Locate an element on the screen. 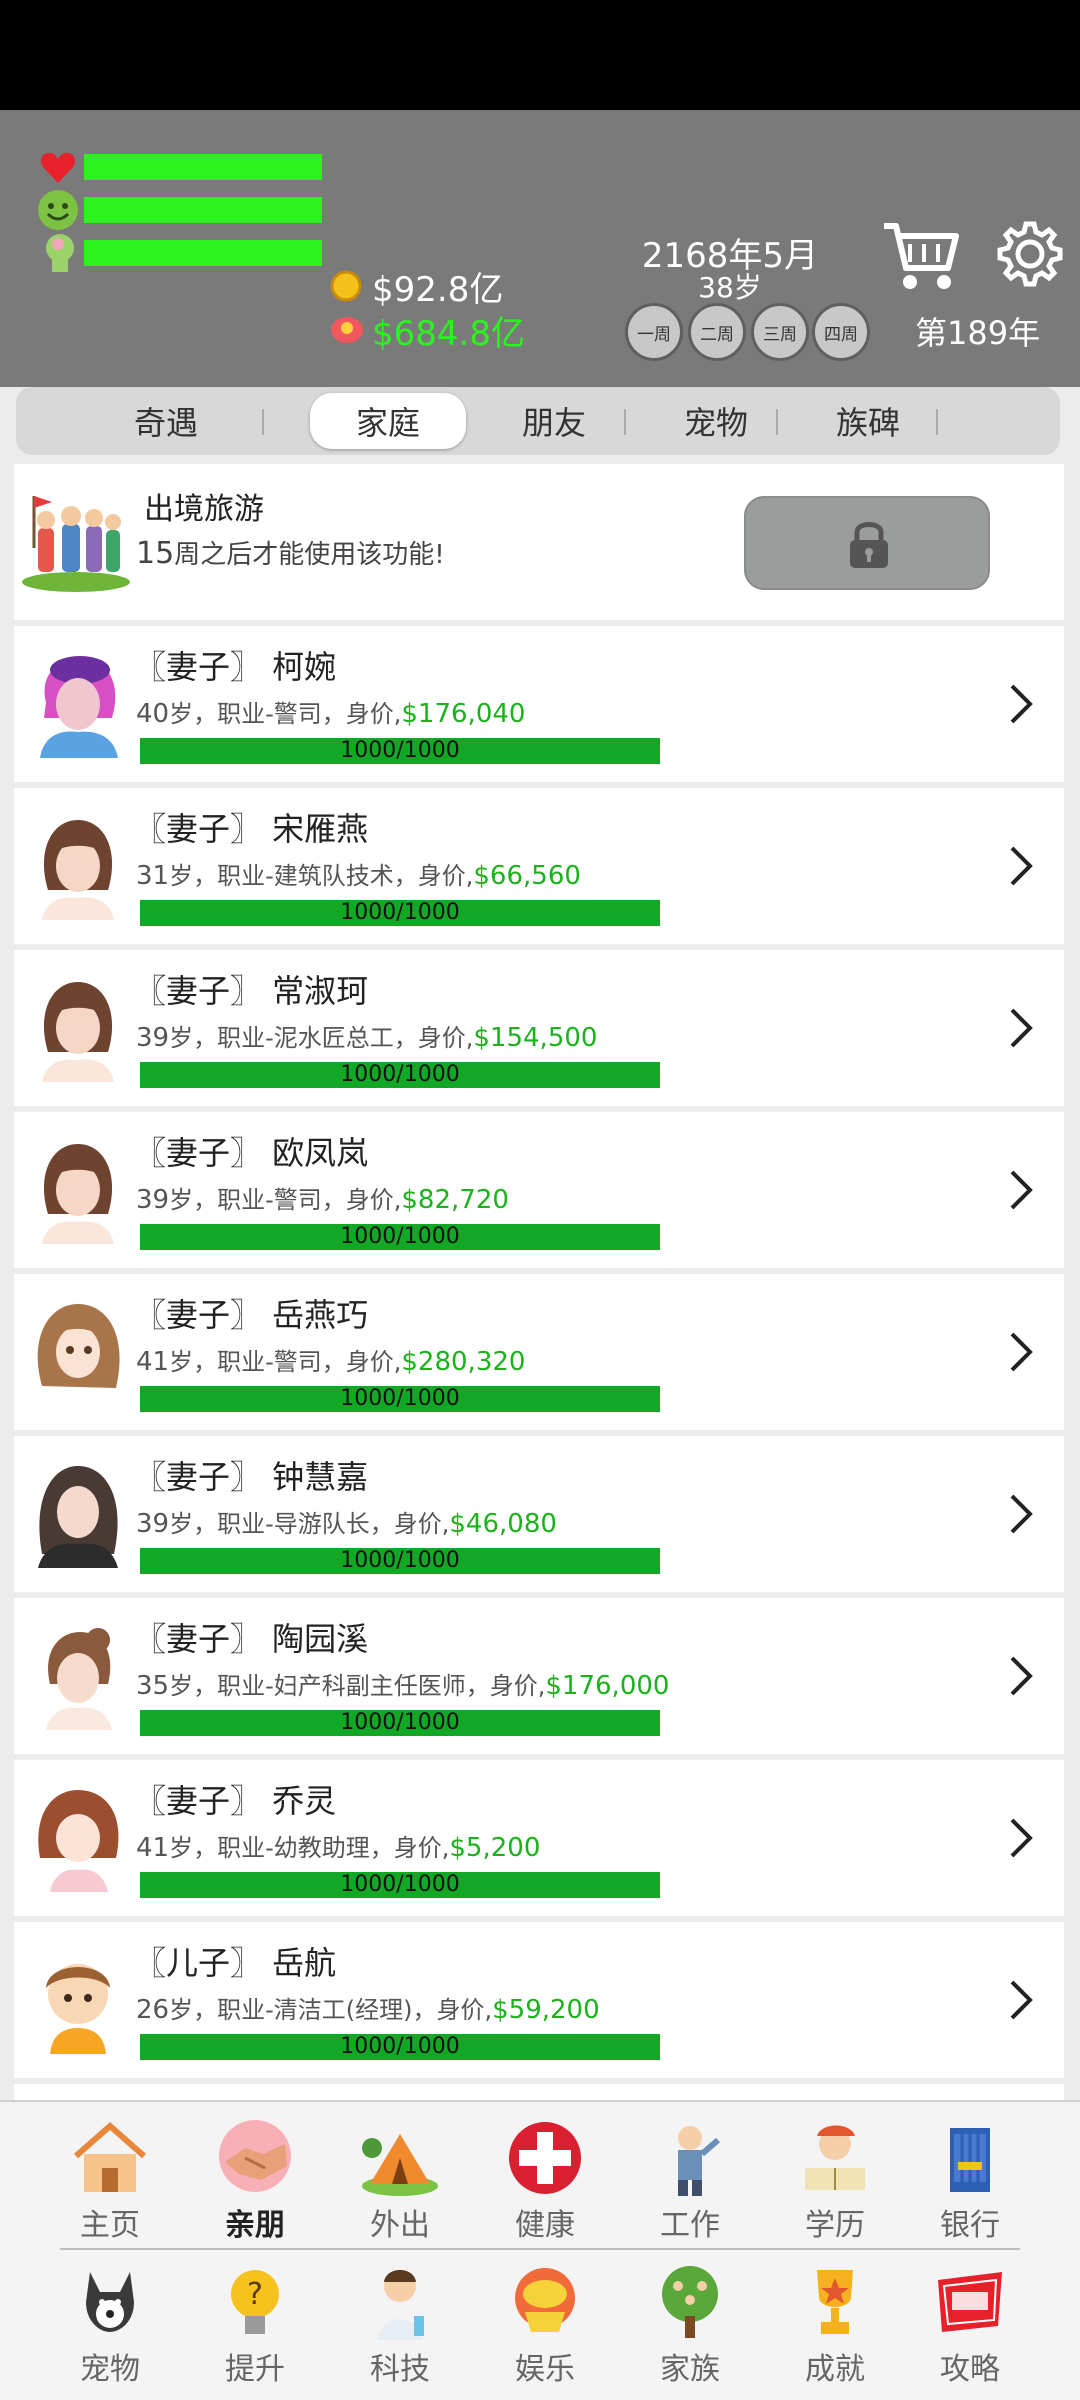  nav-divider is located at coordinates (540, 2249).